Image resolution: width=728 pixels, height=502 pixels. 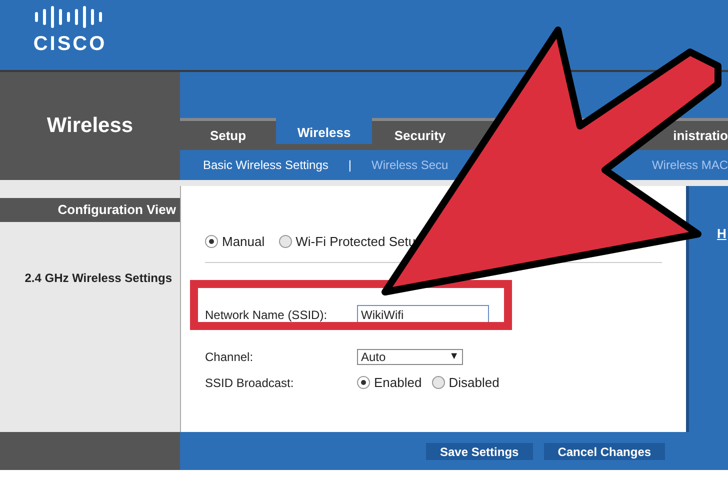 What do you see at coordinates (423, 314) in the screenshot?
I see `ssid-input: WikiWifi` at bounding box center [423, 314].